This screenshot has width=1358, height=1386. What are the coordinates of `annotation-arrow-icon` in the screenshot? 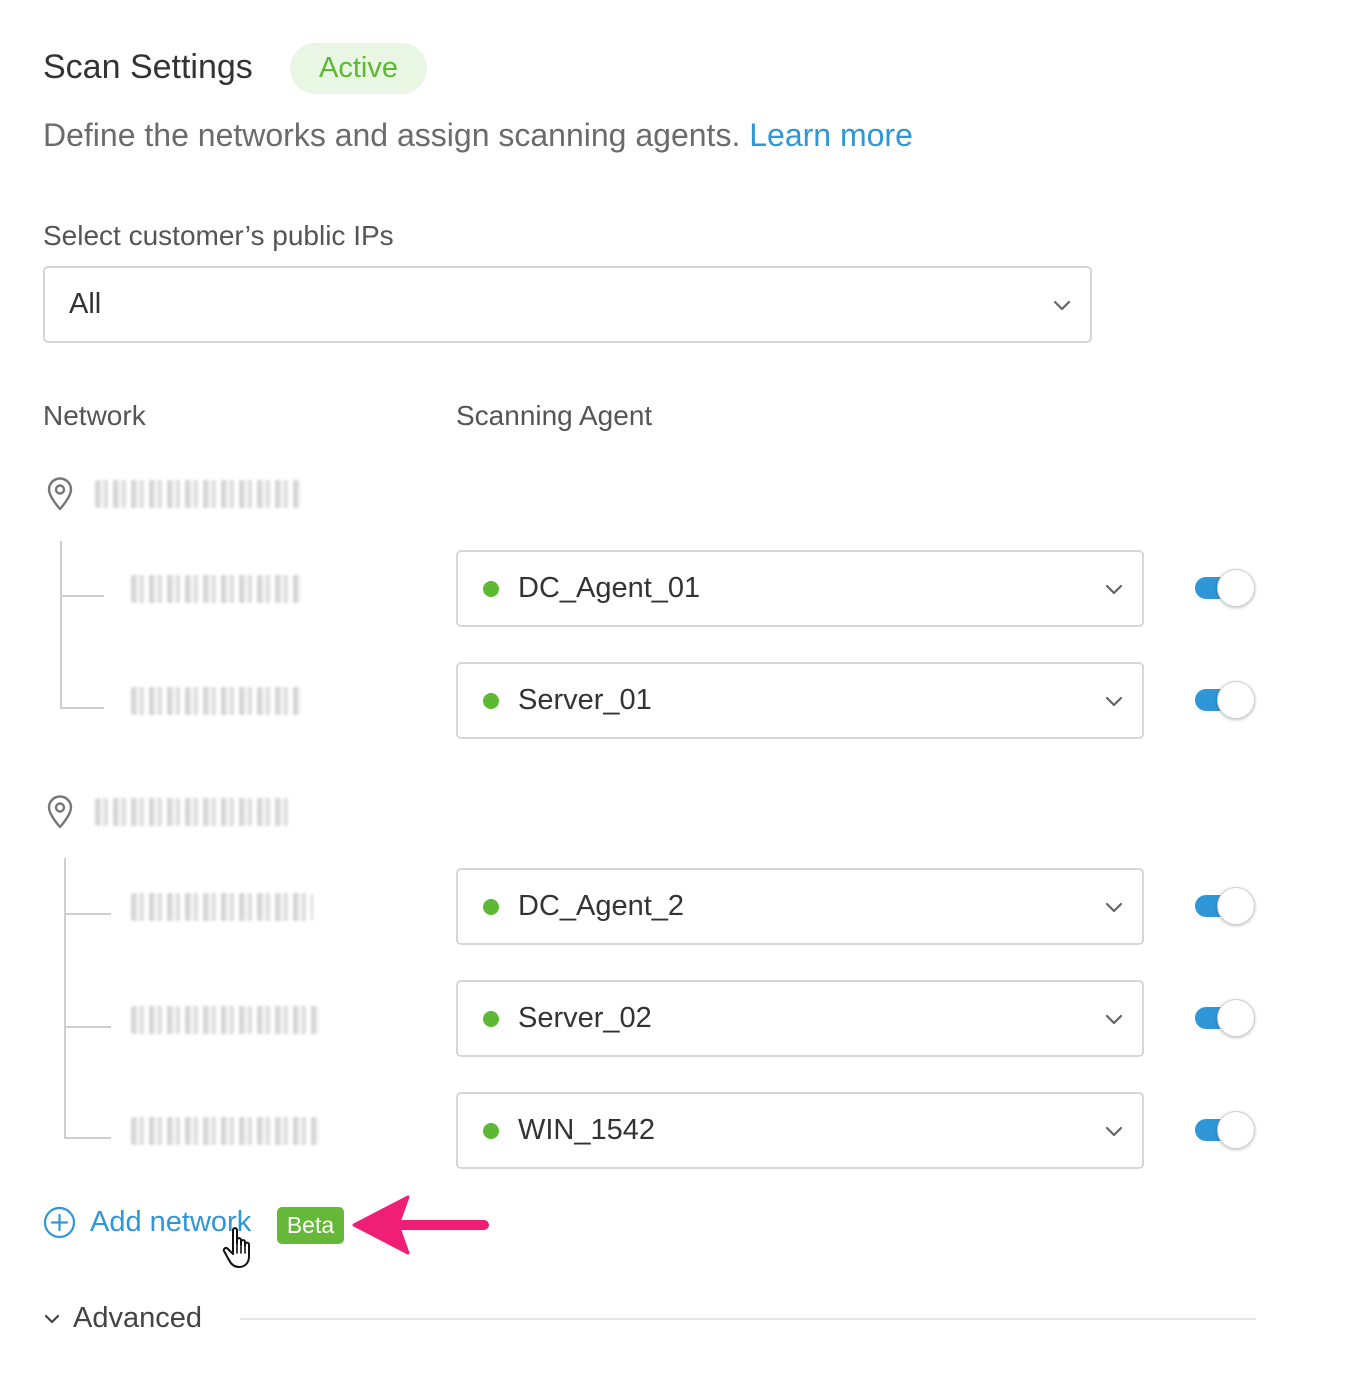 It's located at (420, 1225).